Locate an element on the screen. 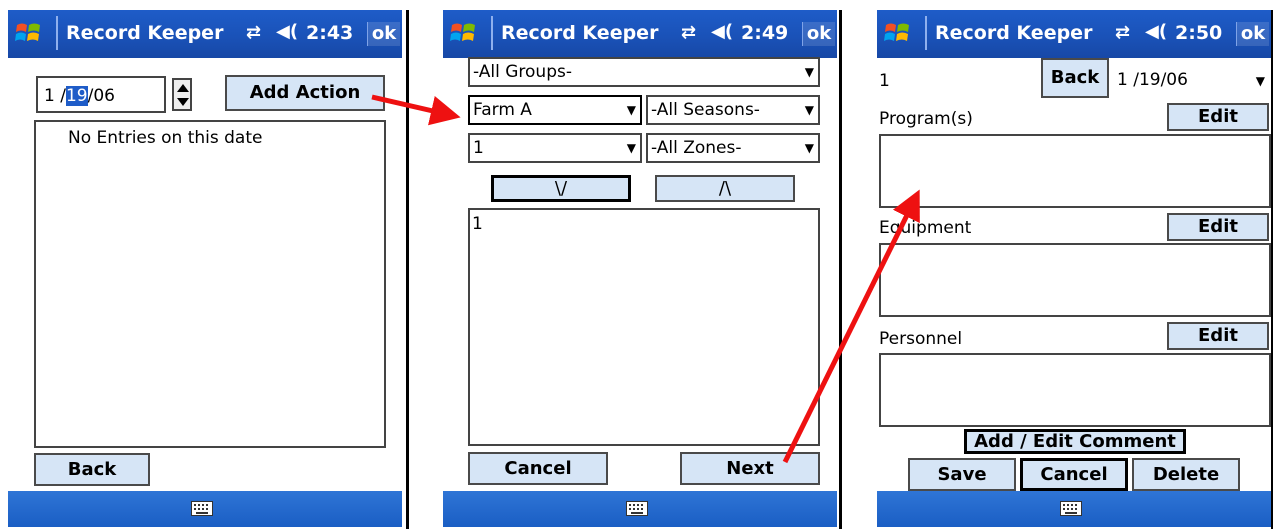 This screenshot has width=1273, height=529. edit-equipment-button: Edit is located at coordinates (1218, 227).